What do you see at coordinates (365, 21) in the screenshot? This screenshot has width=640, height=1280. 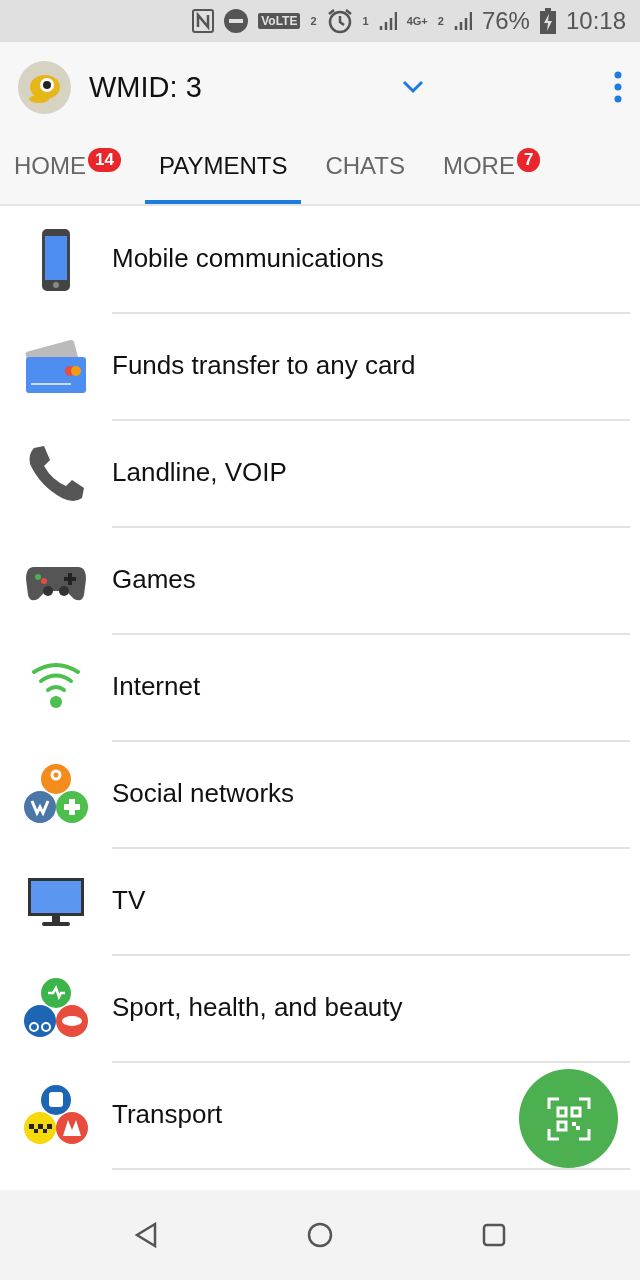 I see `sim-number: 1` at bounding box center [365, 21].